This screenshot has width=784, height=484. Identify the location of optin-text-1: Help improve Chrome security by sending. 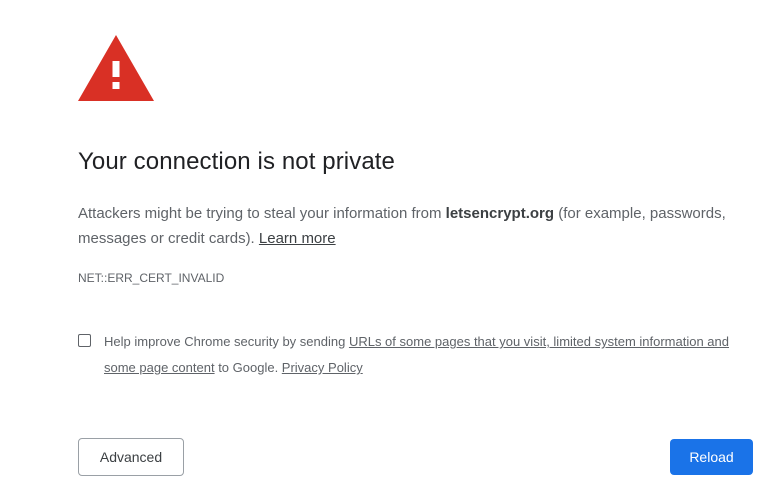
(226, 341).